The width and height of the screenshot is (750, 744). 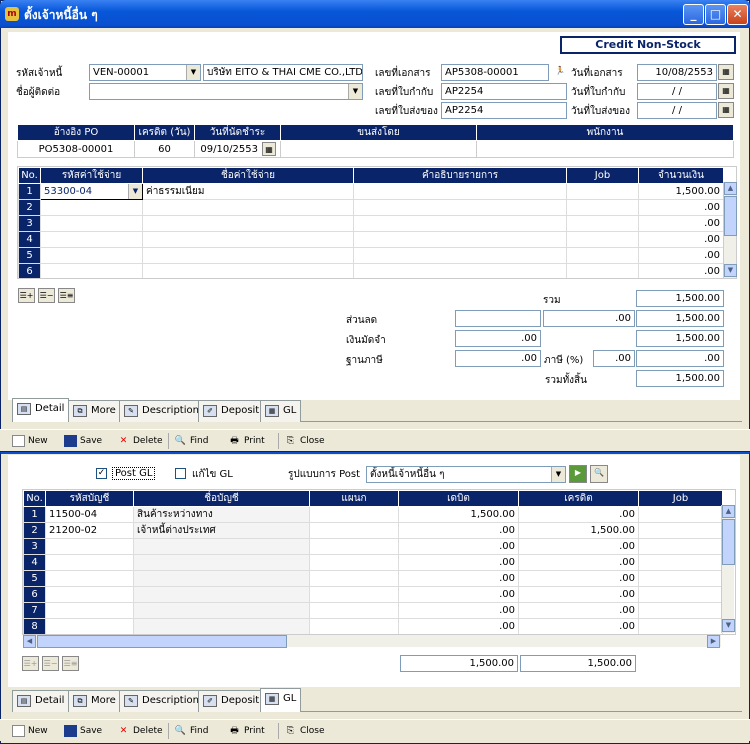 I want to click on due-date-cell: 09/10/2553 ▦, so click(x=237, y=149).